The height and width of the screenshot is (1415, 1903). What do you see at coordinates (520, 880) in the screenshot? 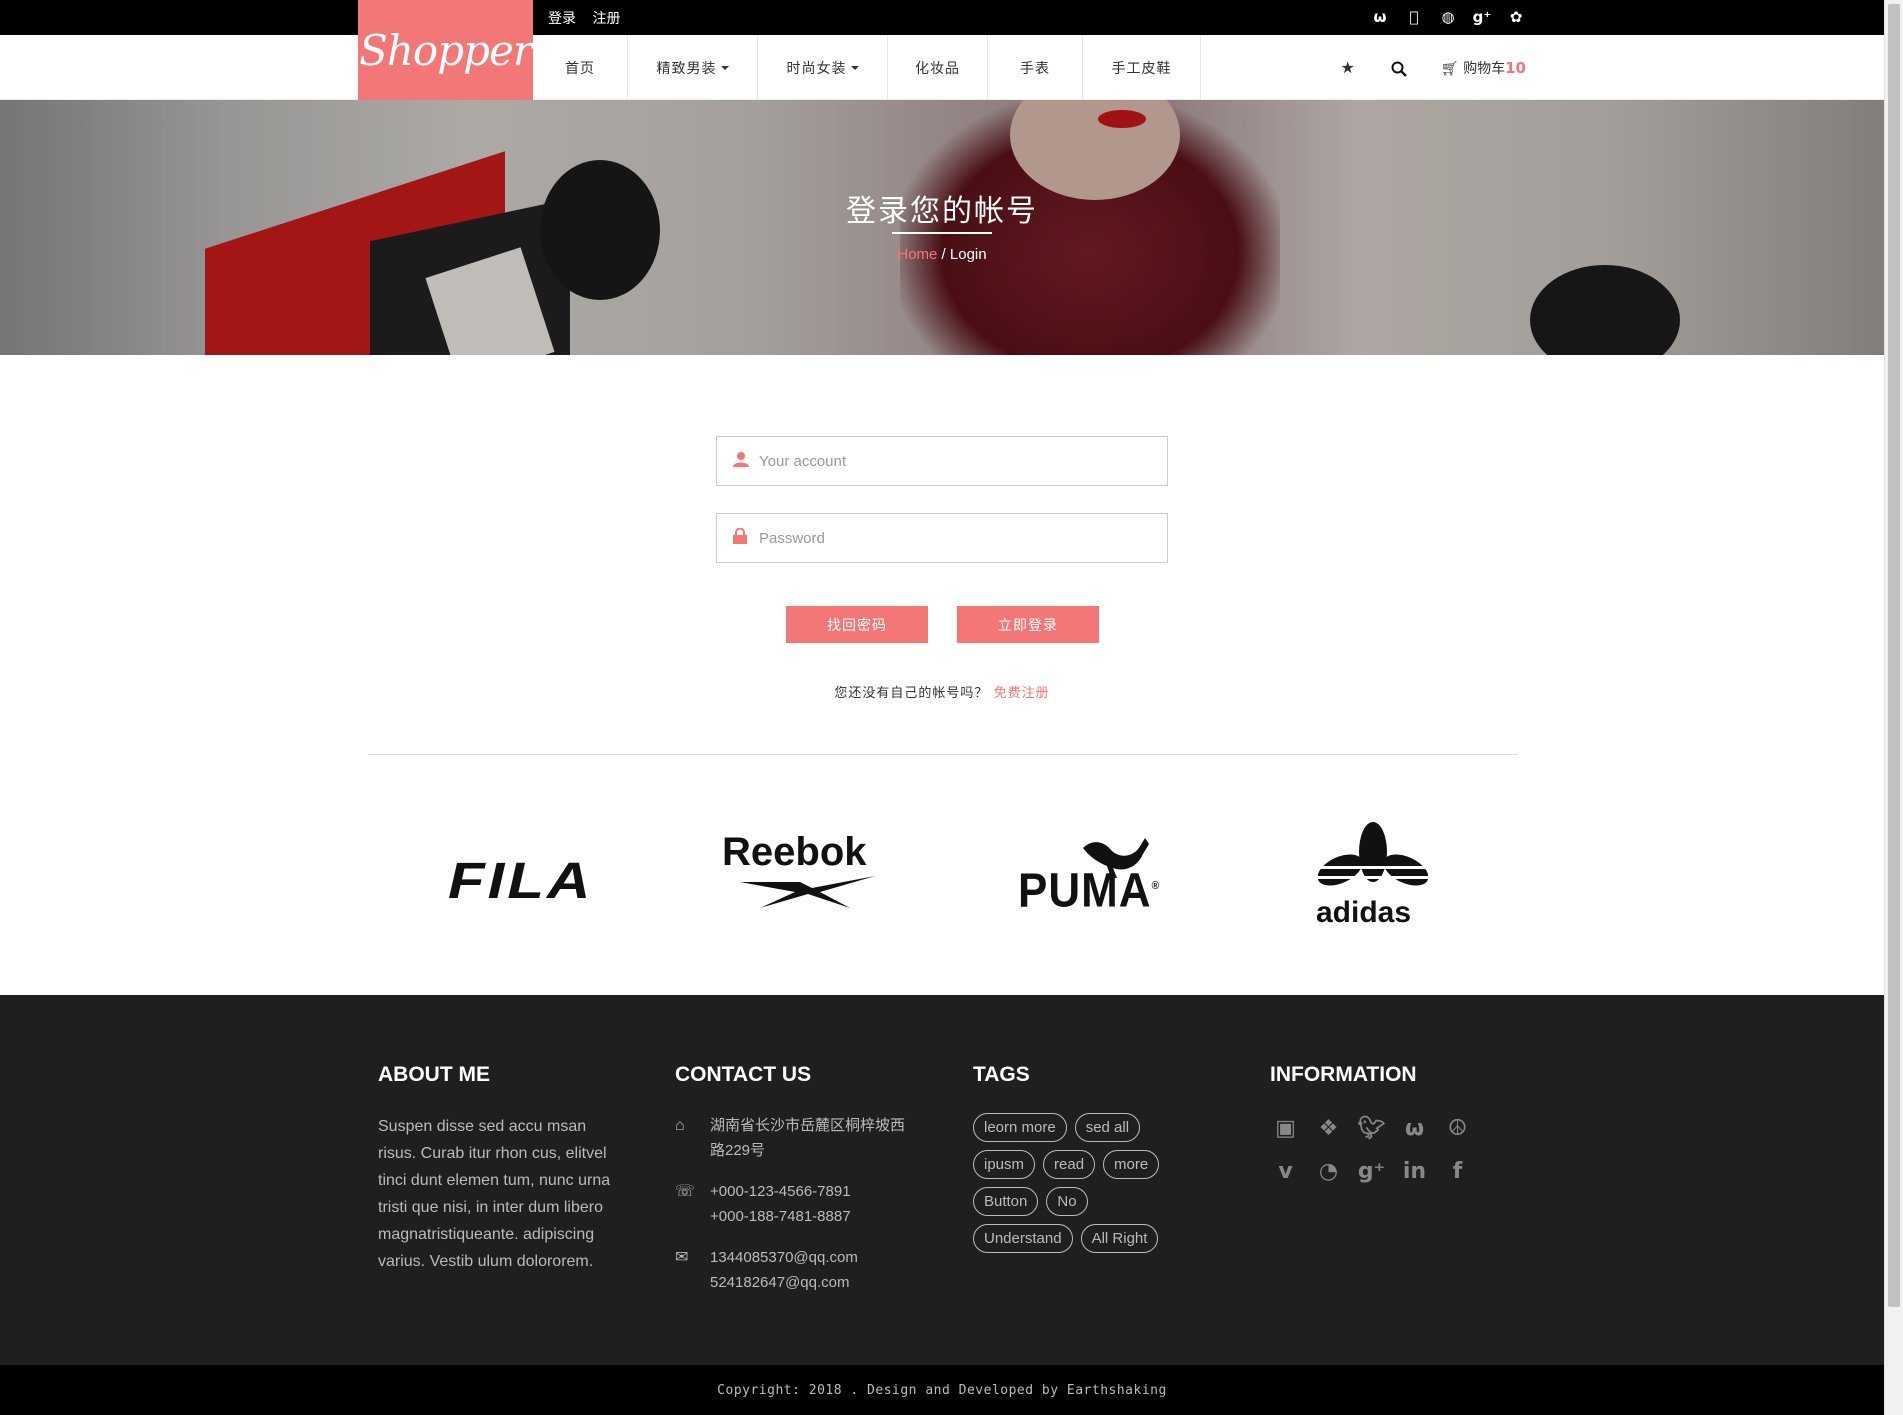
I see `fila-logo: FILA` at bounding box center [520, 880].